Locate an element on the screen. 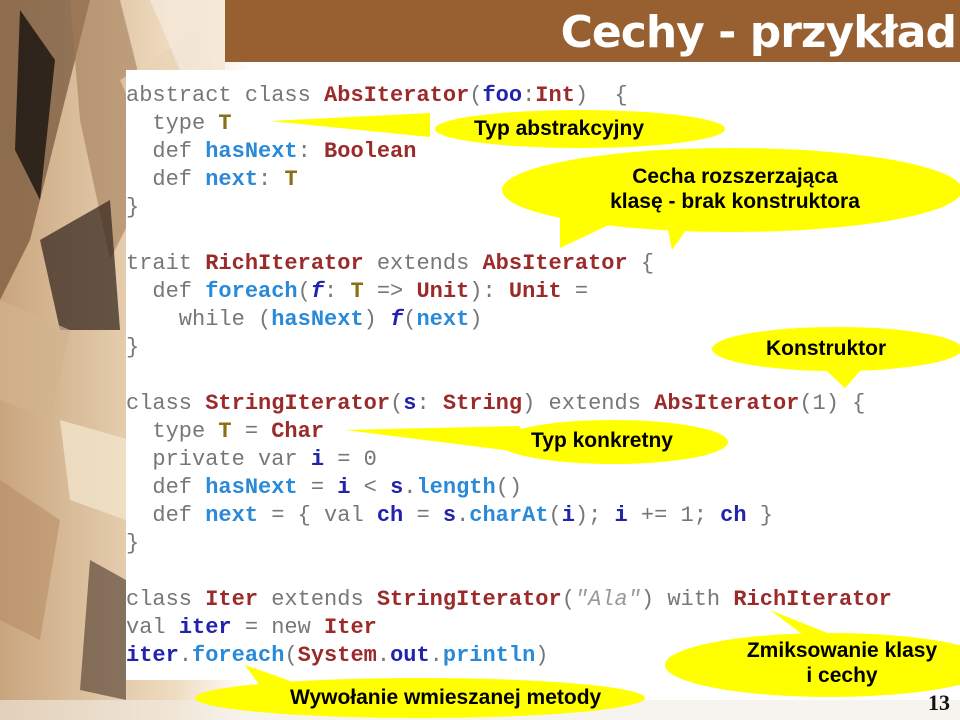  callout-abstract-type-text: Typ abstrakcyjny is located at coordinates (559, 128).